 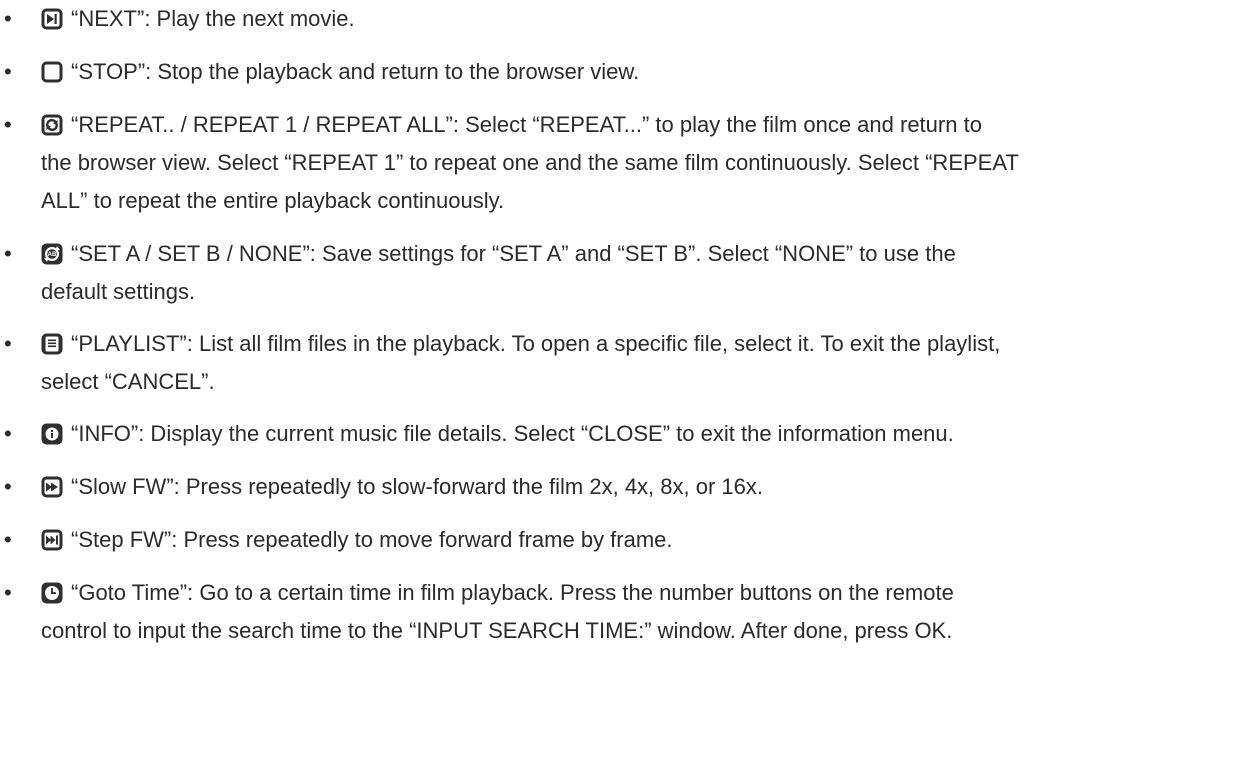 I want to click on ab-repeat-icon: AB, so click(x=52, y=254).